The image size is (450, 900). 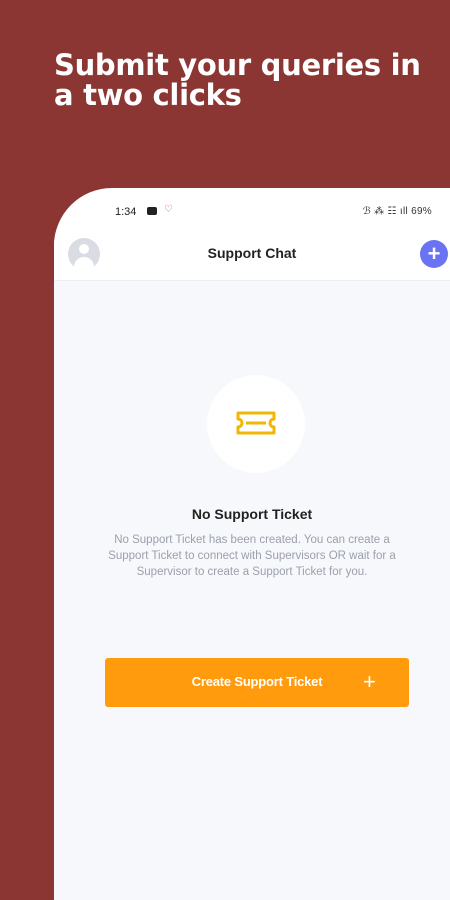 What do you see at coordinates (252, 253) in the screenshot?
I see `page-title: Support Chat` at bounding box center [252, 253].